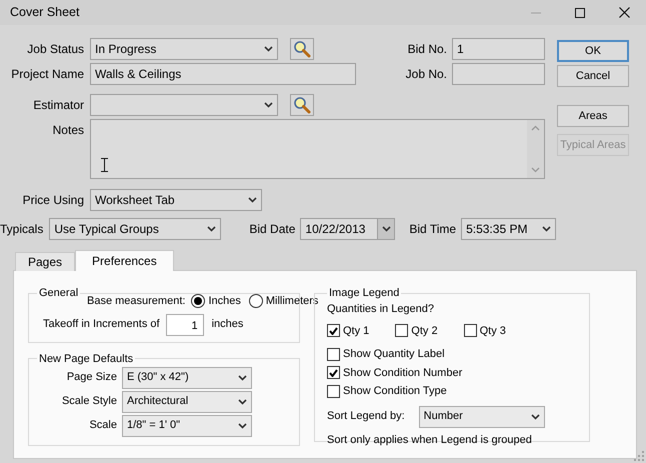  I want to click on checkbox-label: Qty 2, so click(424, 331).